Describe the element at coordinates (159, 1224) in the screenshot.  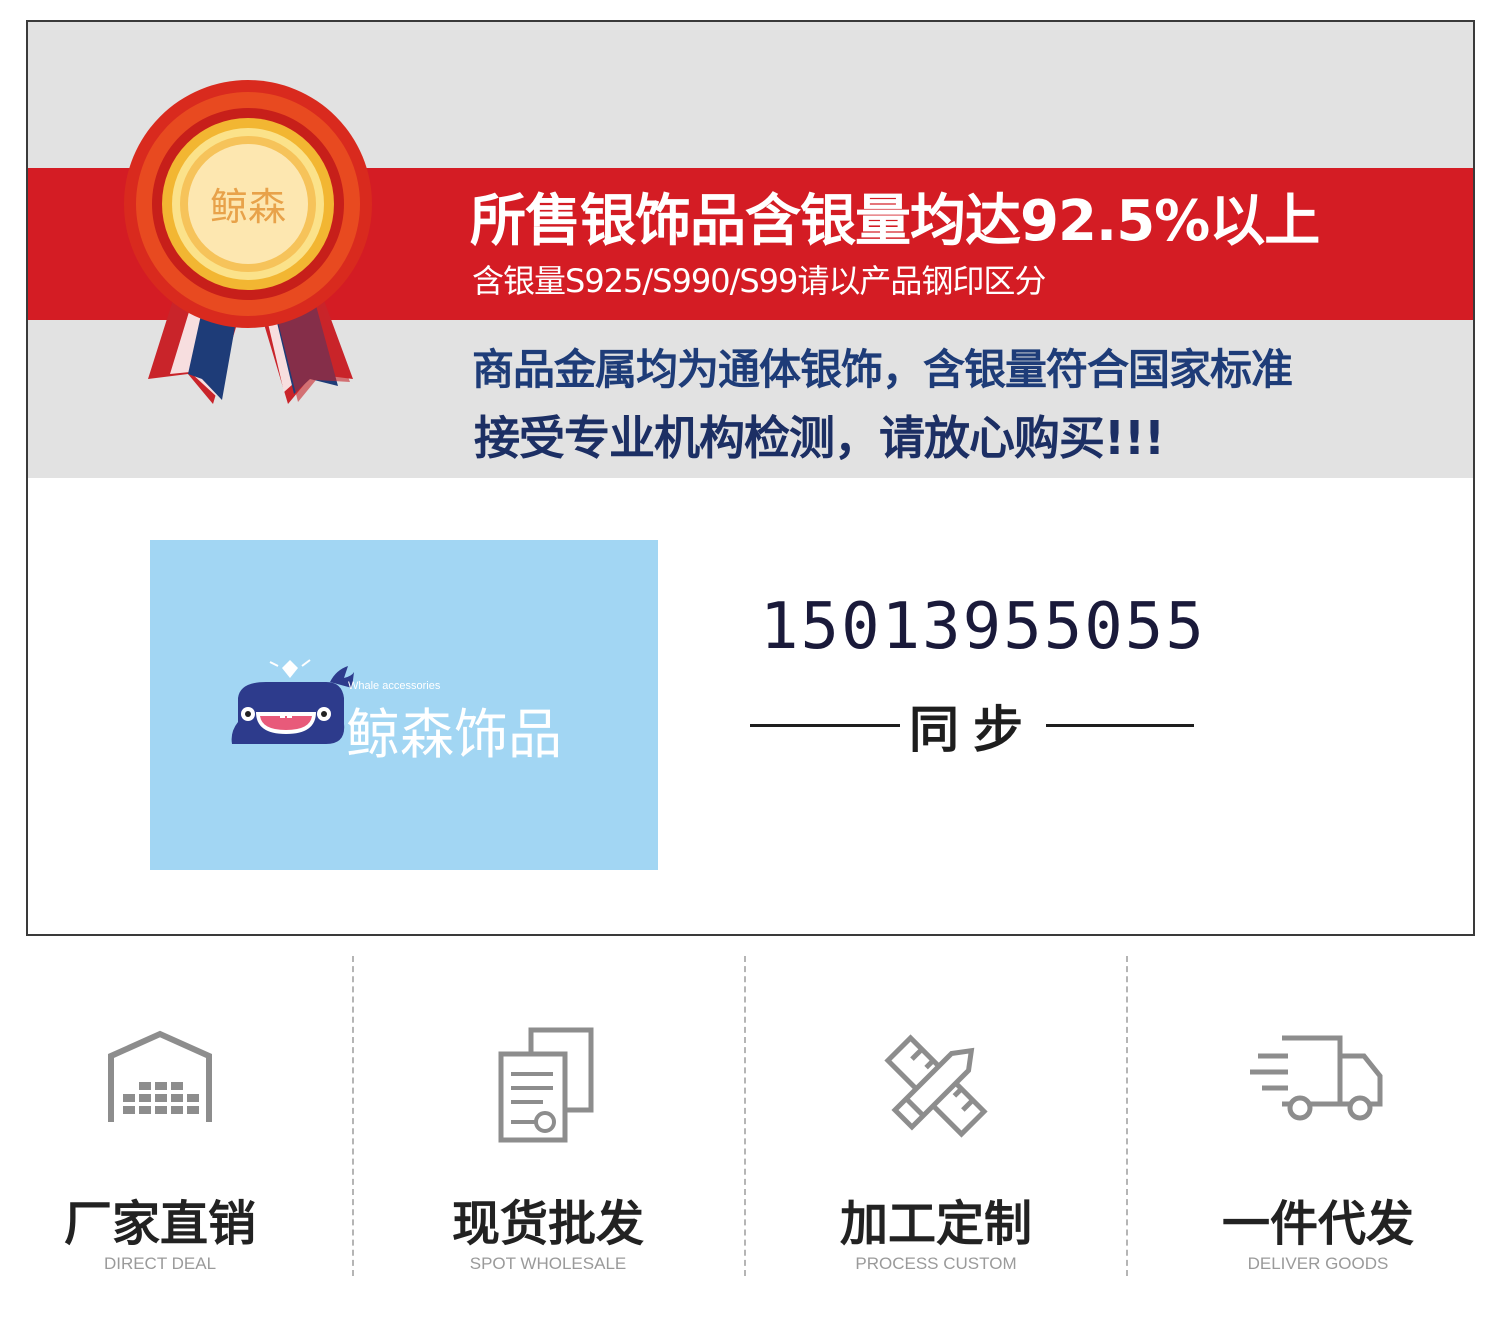
I see `feature-title: 厂家直销` at that location.